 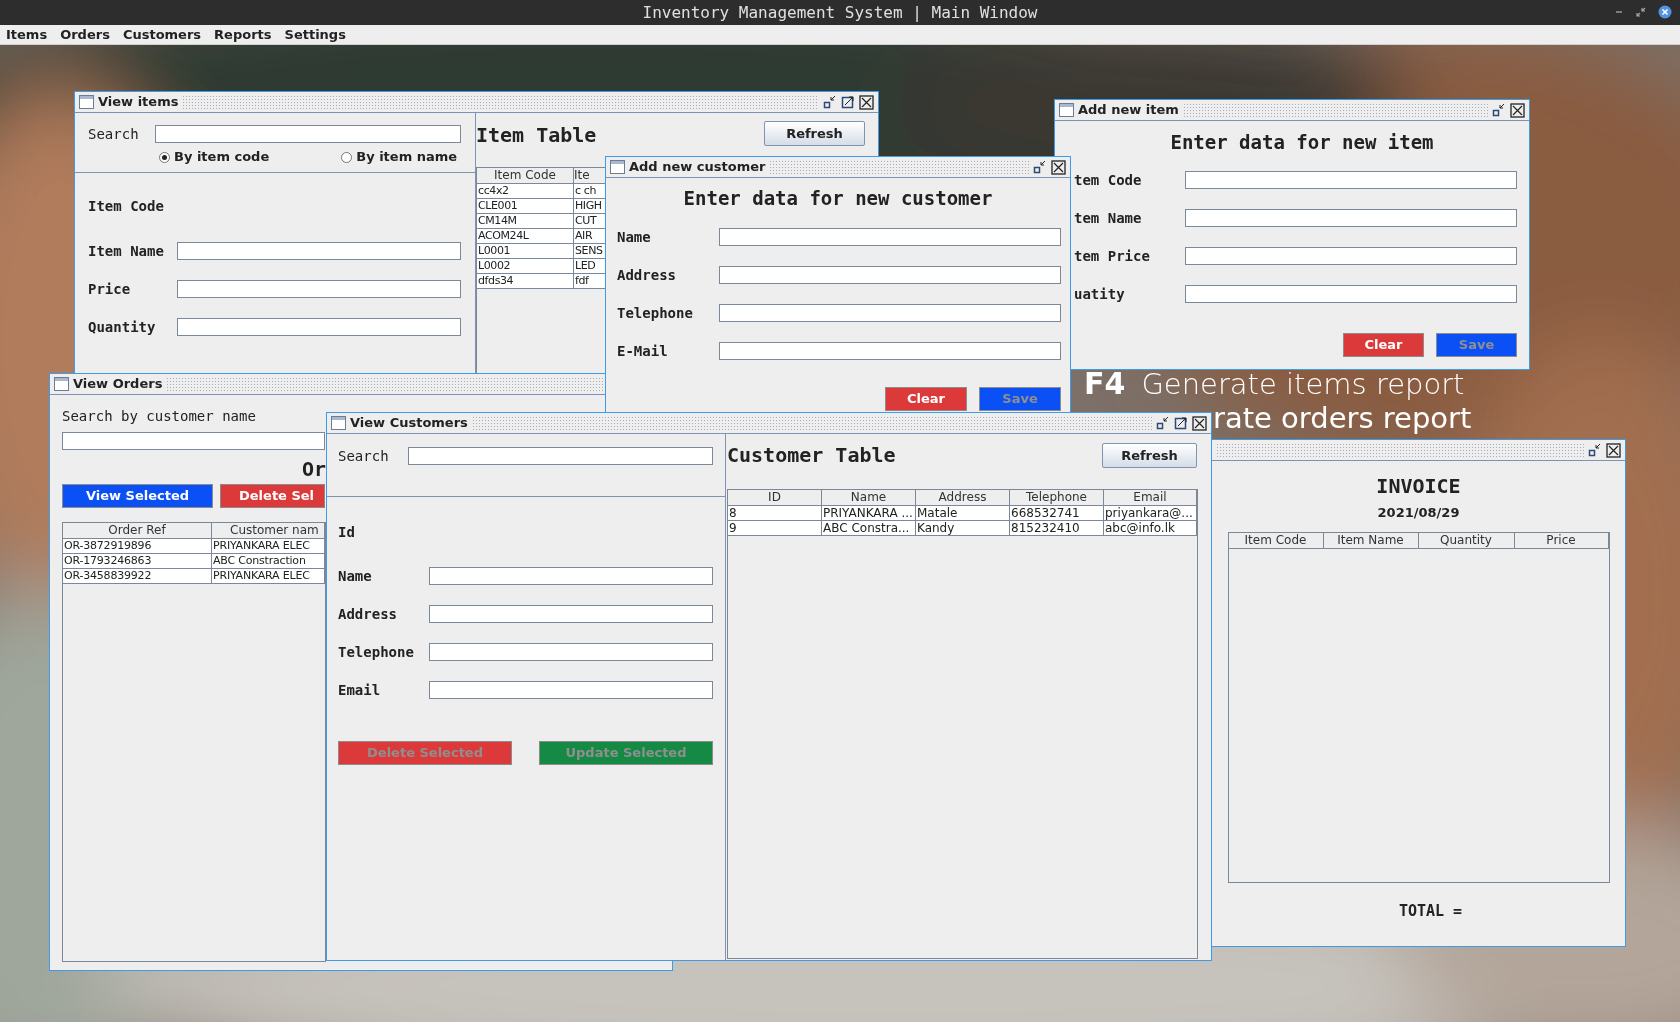 I want to click on table-cell: dfds34, so click(x=525, y=281).